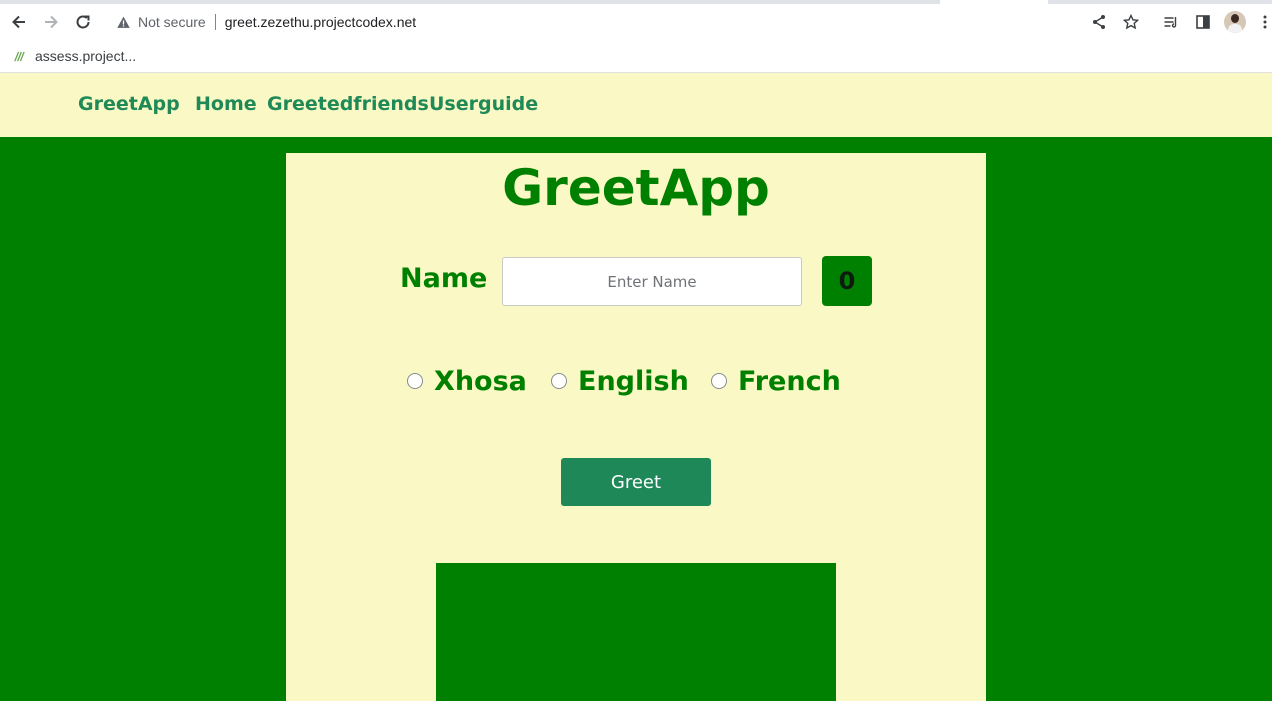 This screenshot has height=701, width=1272. I want to click on favicon-icon, so click(19, 56).